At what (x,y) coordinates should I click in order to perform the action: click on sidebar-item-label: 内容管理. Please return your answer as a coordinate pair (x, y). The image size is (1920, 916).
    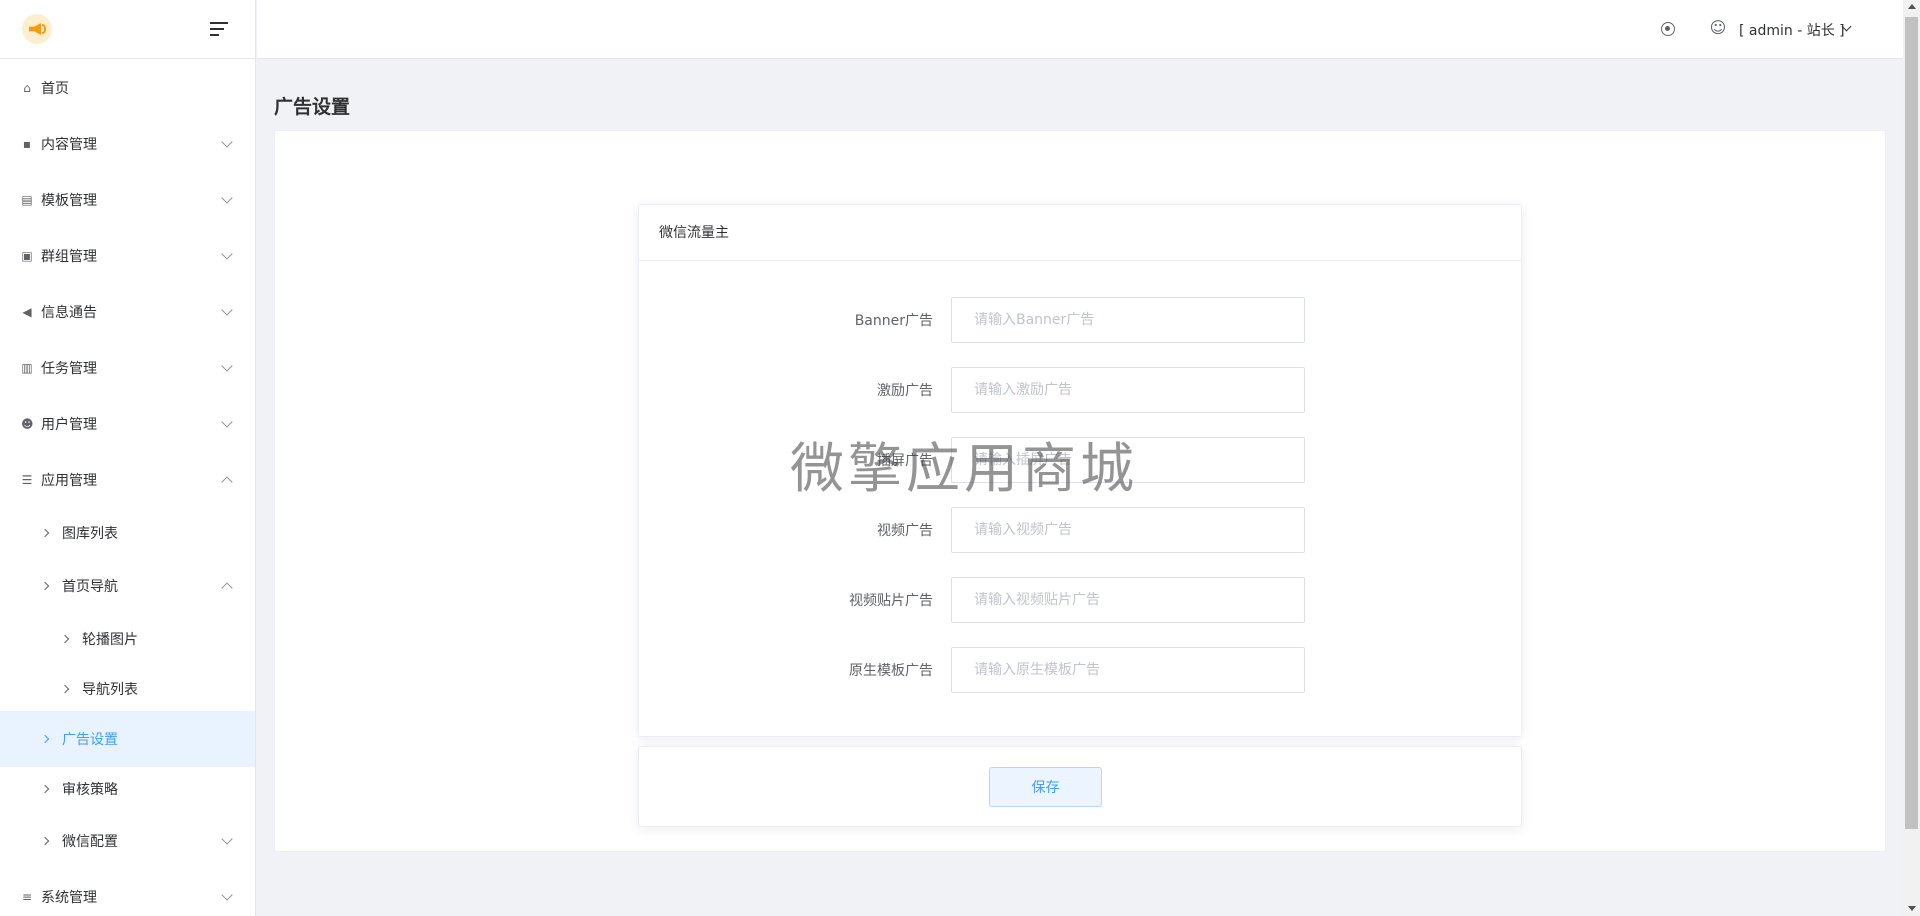
    Looking at the image, I should click on (69, 145).